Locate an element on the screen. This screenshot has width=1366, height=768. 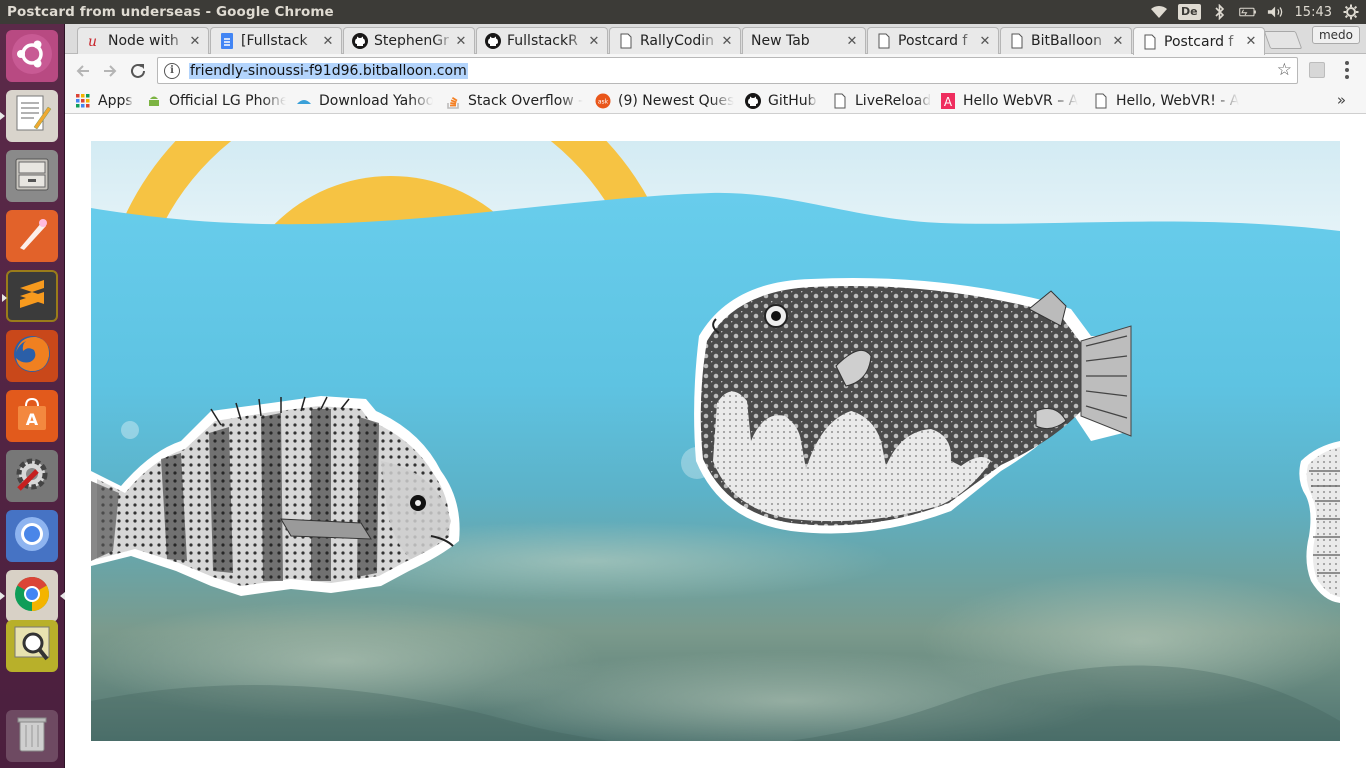
magnifier-icon is located at coordinates (32, 646).